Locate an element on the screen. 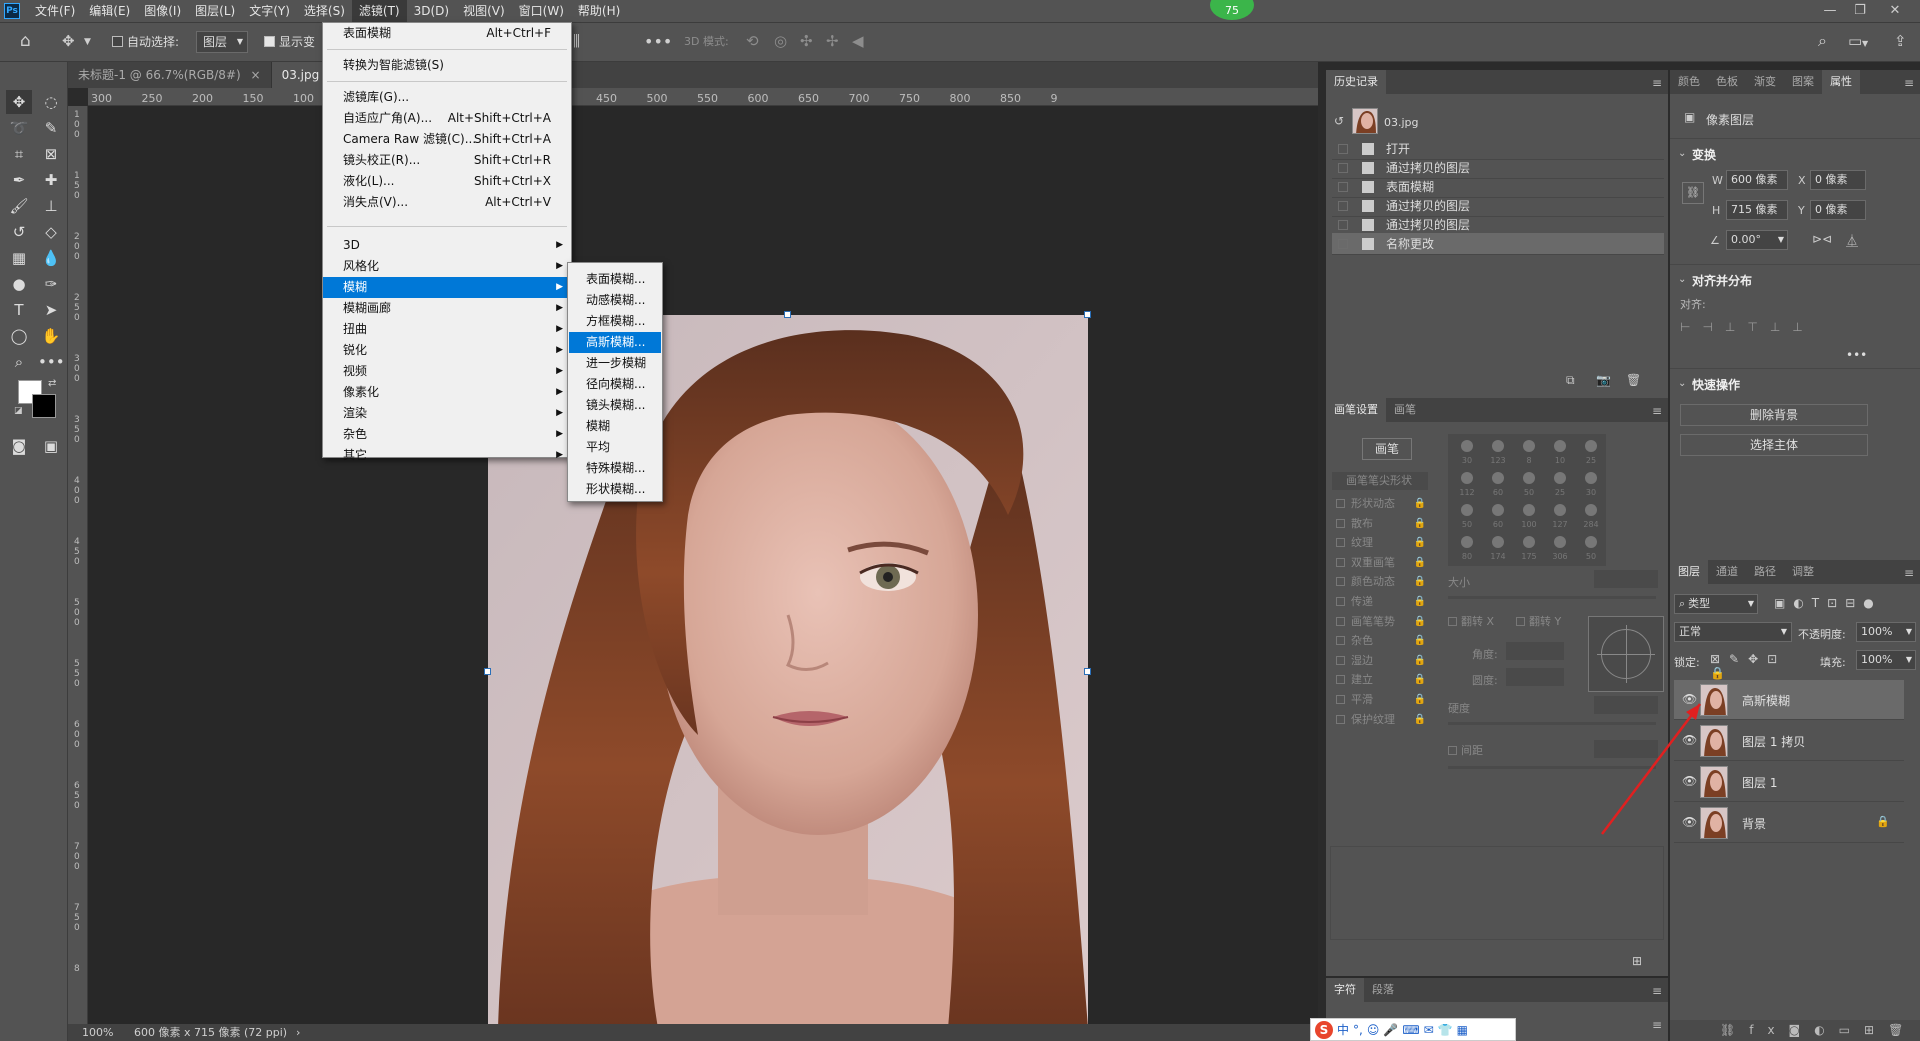  filter-menu-item: 模糊画廊 ▶ is located at coordinates (447, 308).